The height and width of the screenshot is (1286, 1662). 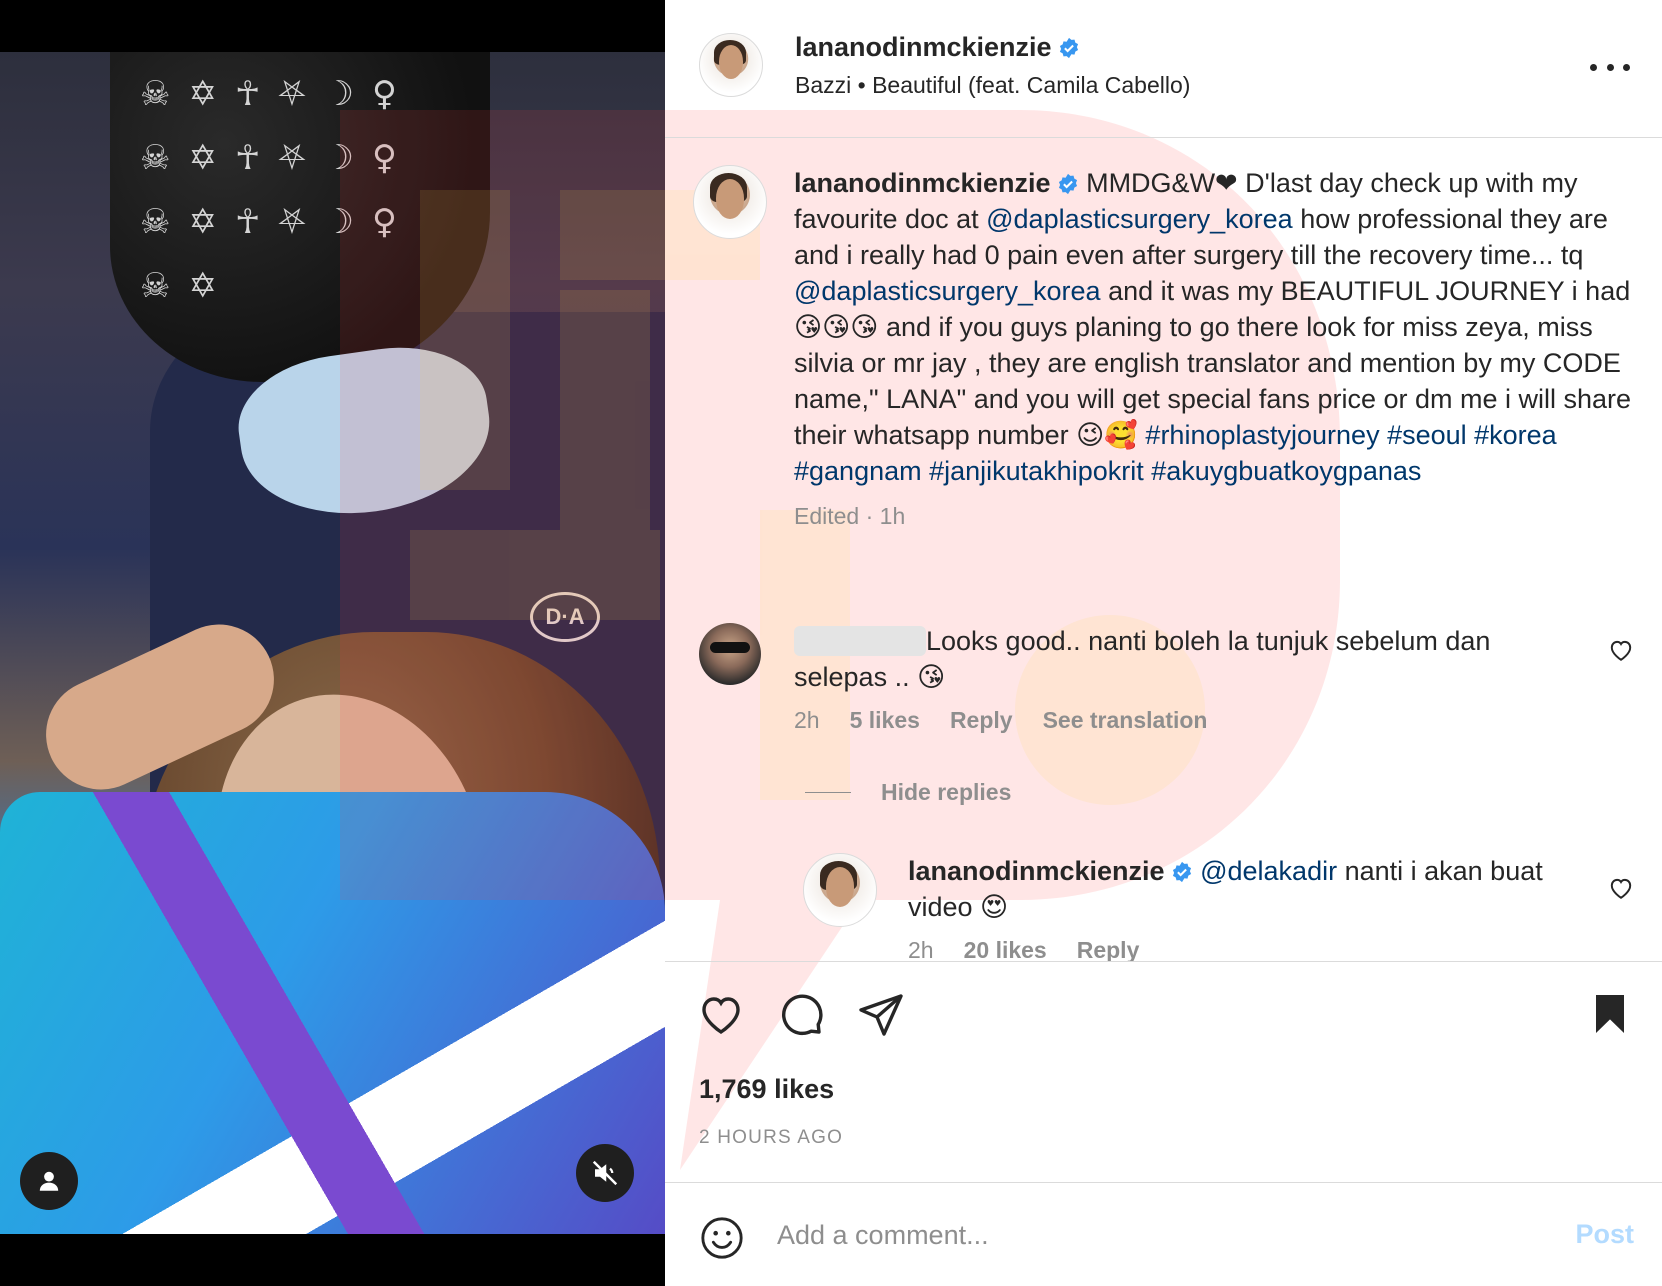 I want to click on comment-likes: 5 likes, so click(x=885, y=720).